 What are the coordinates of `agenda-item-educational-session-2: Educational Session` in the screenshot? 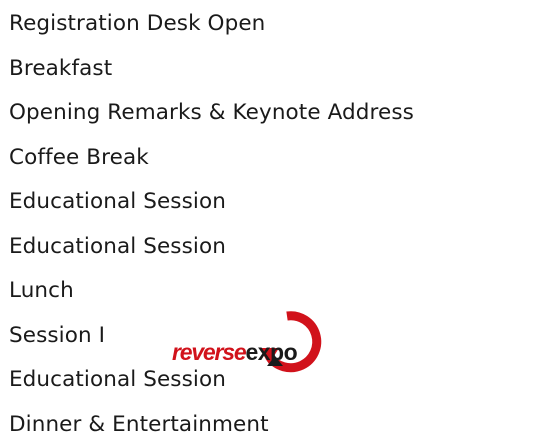 It's located at (277, 247).